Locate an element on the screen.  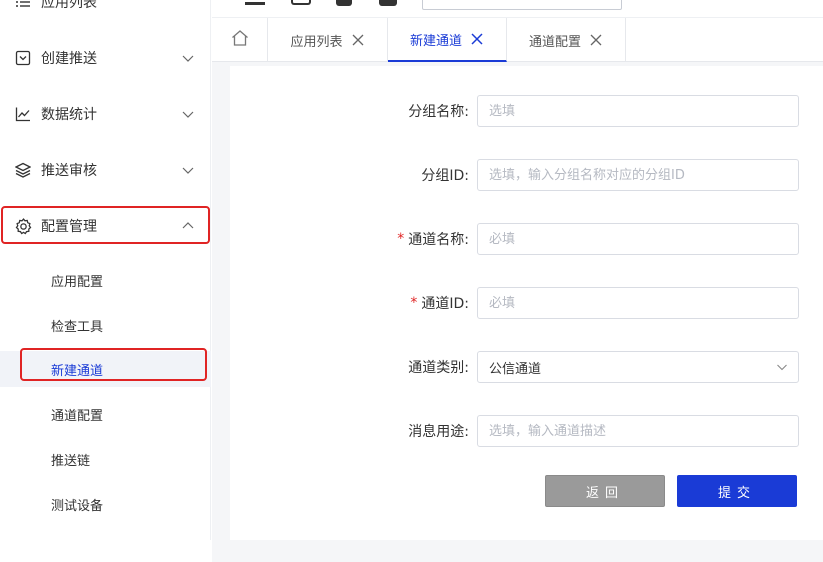
refresh-icon is located at coordinates (301, 2).